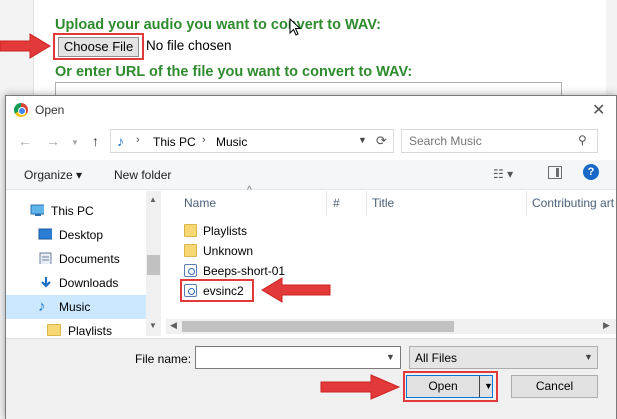 The image size is (617, 419). I want to click on column-header-label: Name, so click(200, 203).